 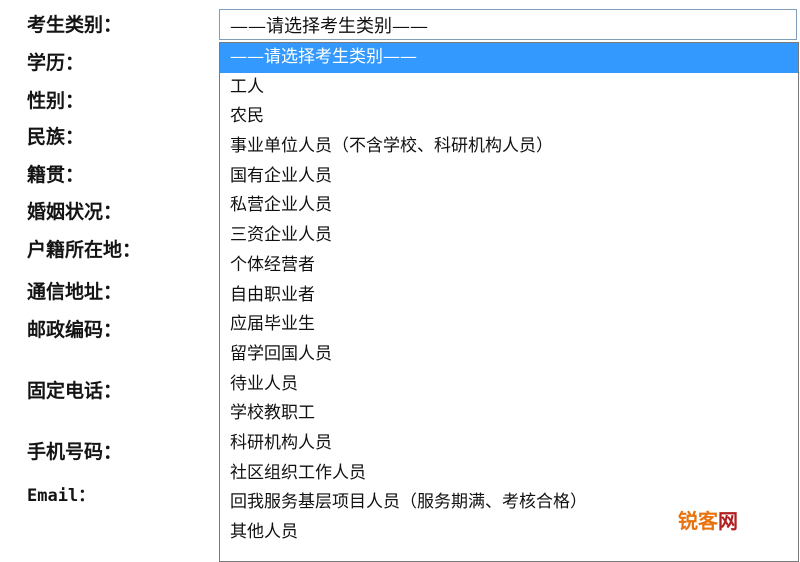 What do you see at coordinates (509, 296) in the screenshot?
I see `dropdown-option: 自由职业者` at bounding box center [509, 296].